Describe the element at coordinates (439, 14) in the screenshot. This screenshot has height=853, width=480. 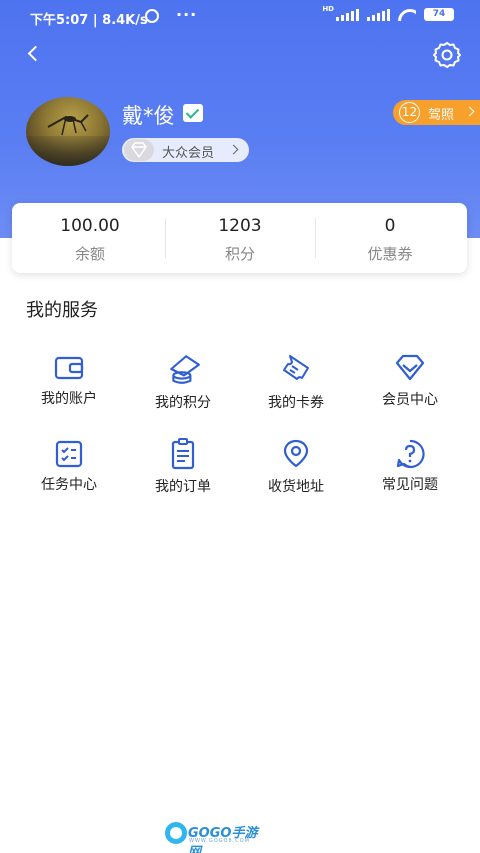
I see `battery-icon: 74` at that location.